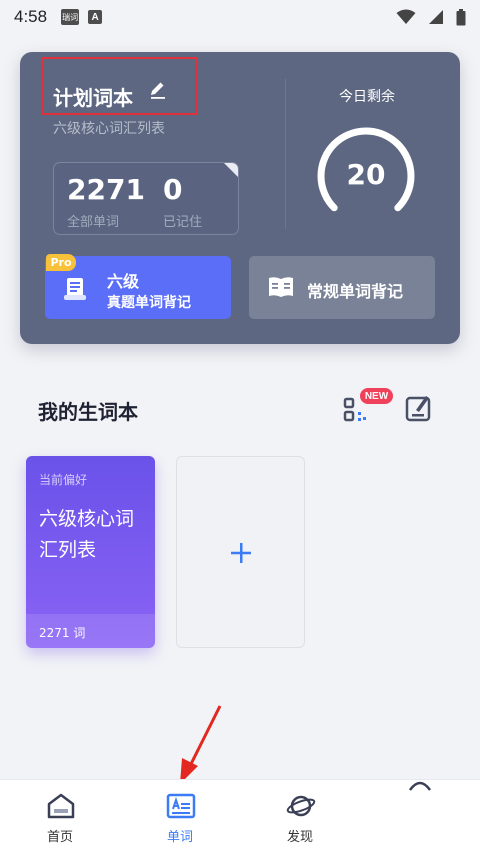  Describe the element at coordinates (109, 129) in the screenshot. I see `plan-subtitle: 六级核心词汇列表` at that location.